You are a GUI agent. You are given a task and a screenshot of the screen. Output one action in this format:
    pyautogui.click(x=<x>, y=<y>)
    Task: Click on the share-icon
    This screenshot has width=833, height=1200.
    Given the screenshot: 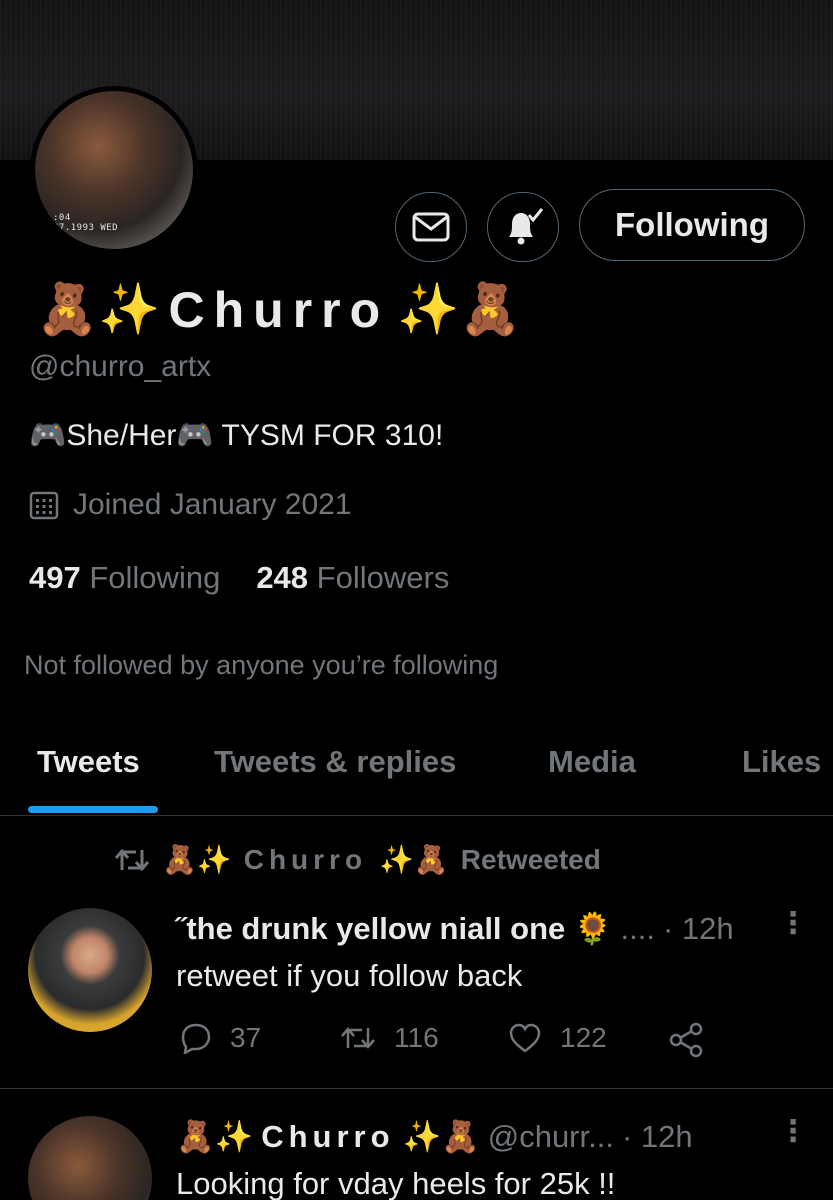 What is the action you would take?
    pyautogui.click(x=686, y=1040)
    